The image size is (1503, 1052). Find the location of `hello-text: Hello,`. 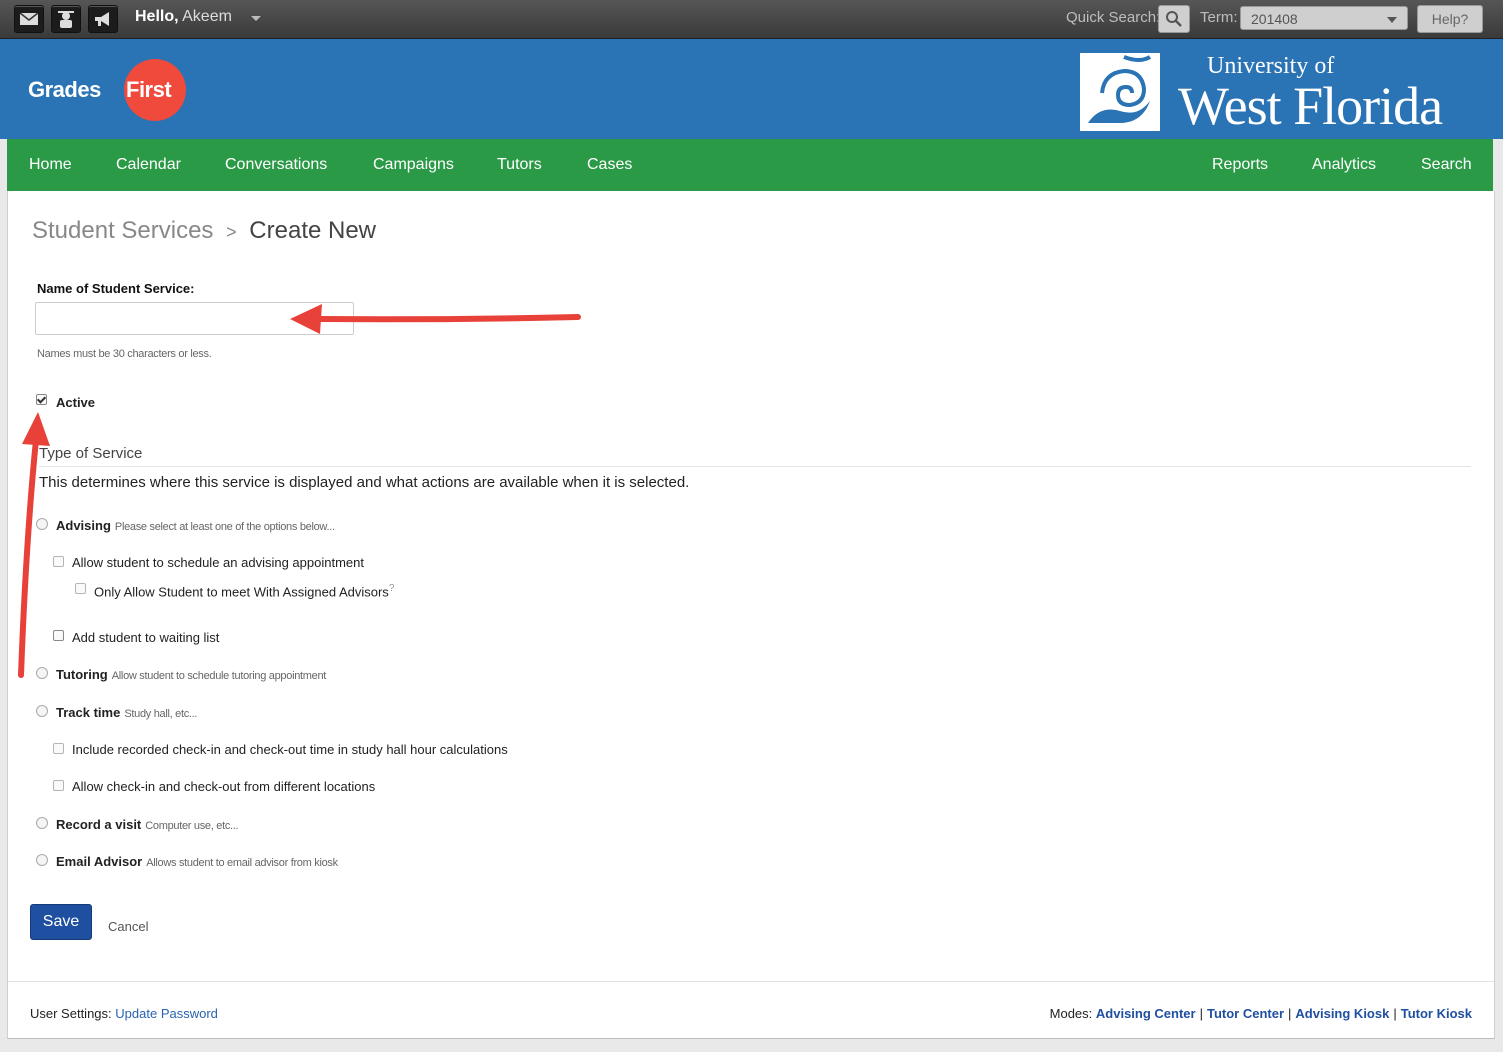

hello-text: Hello, is located at coordinates (157, 16).